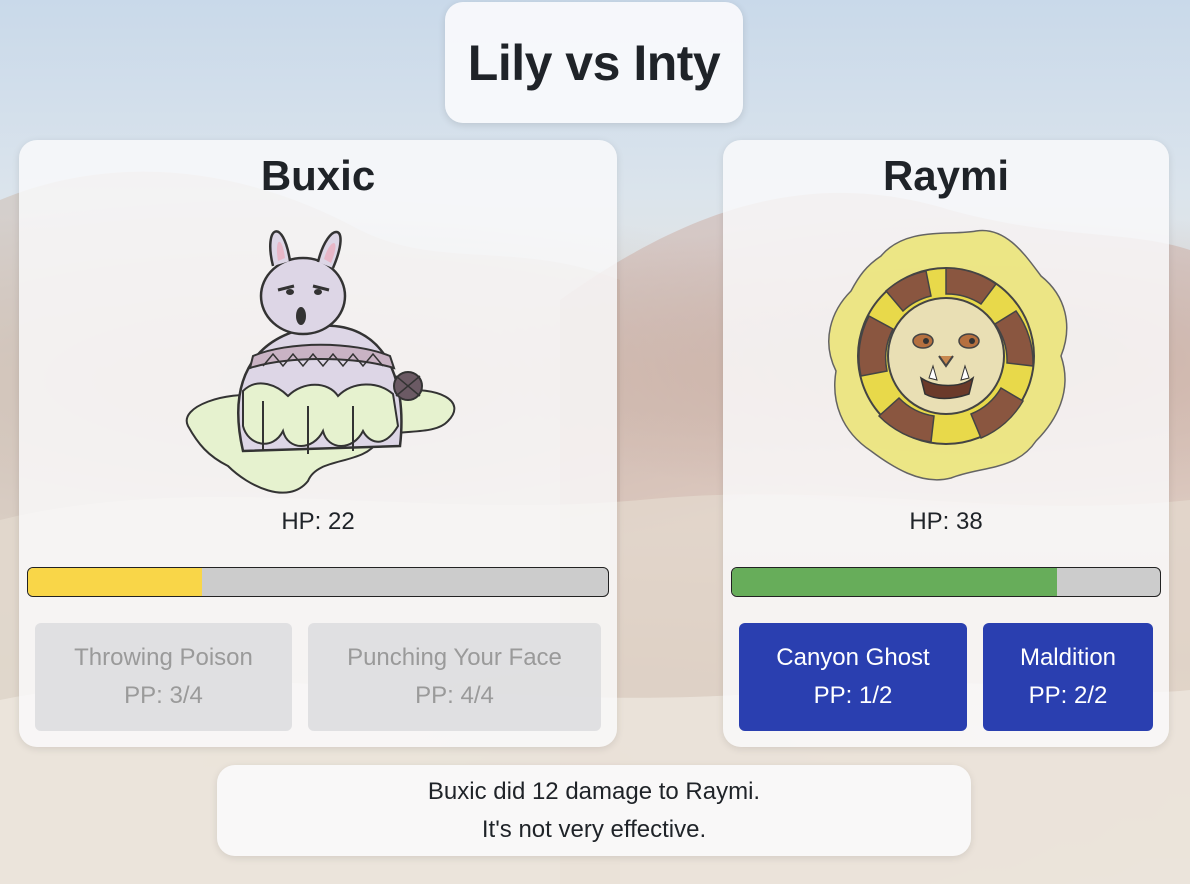 Image resolution: width=1190 pixels, height=884 pixels. I want to click on move-pp: PP: 2/2, so click(1068, 695).